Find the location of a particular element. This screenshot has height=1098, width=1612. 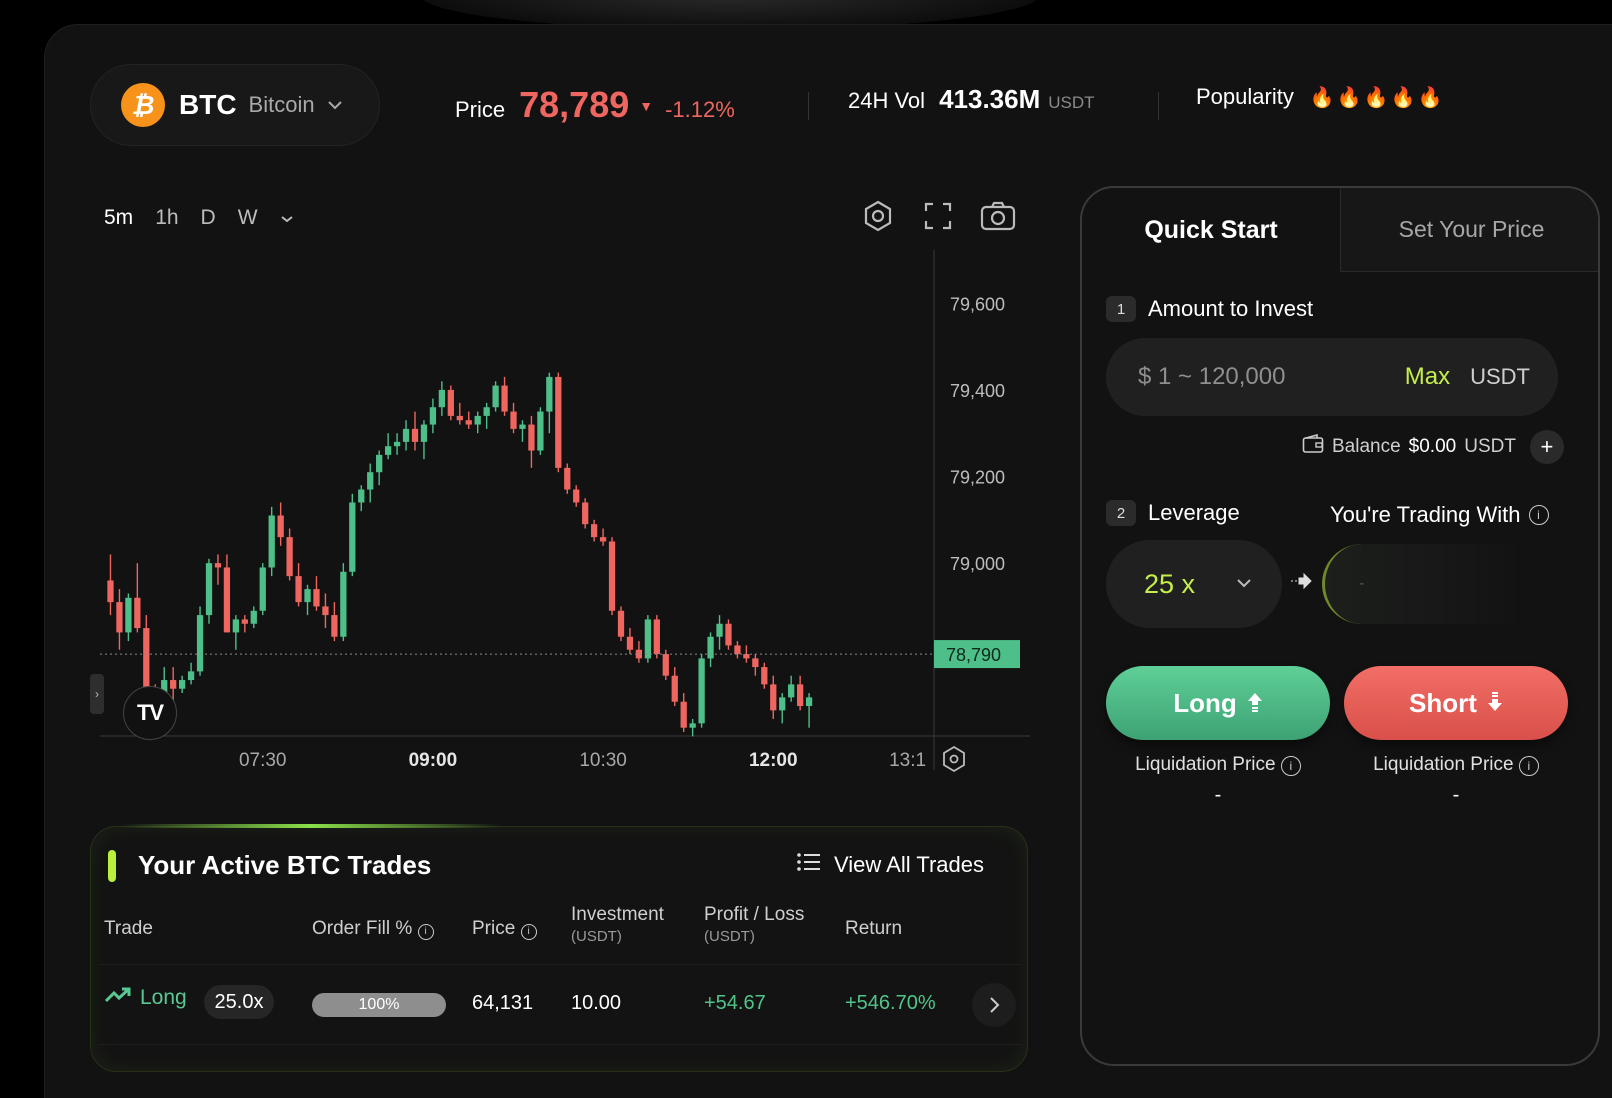

popularity-stat: Popularity 🔥🔥🔥🔥🔥 is located at coordinates (1320, 97).